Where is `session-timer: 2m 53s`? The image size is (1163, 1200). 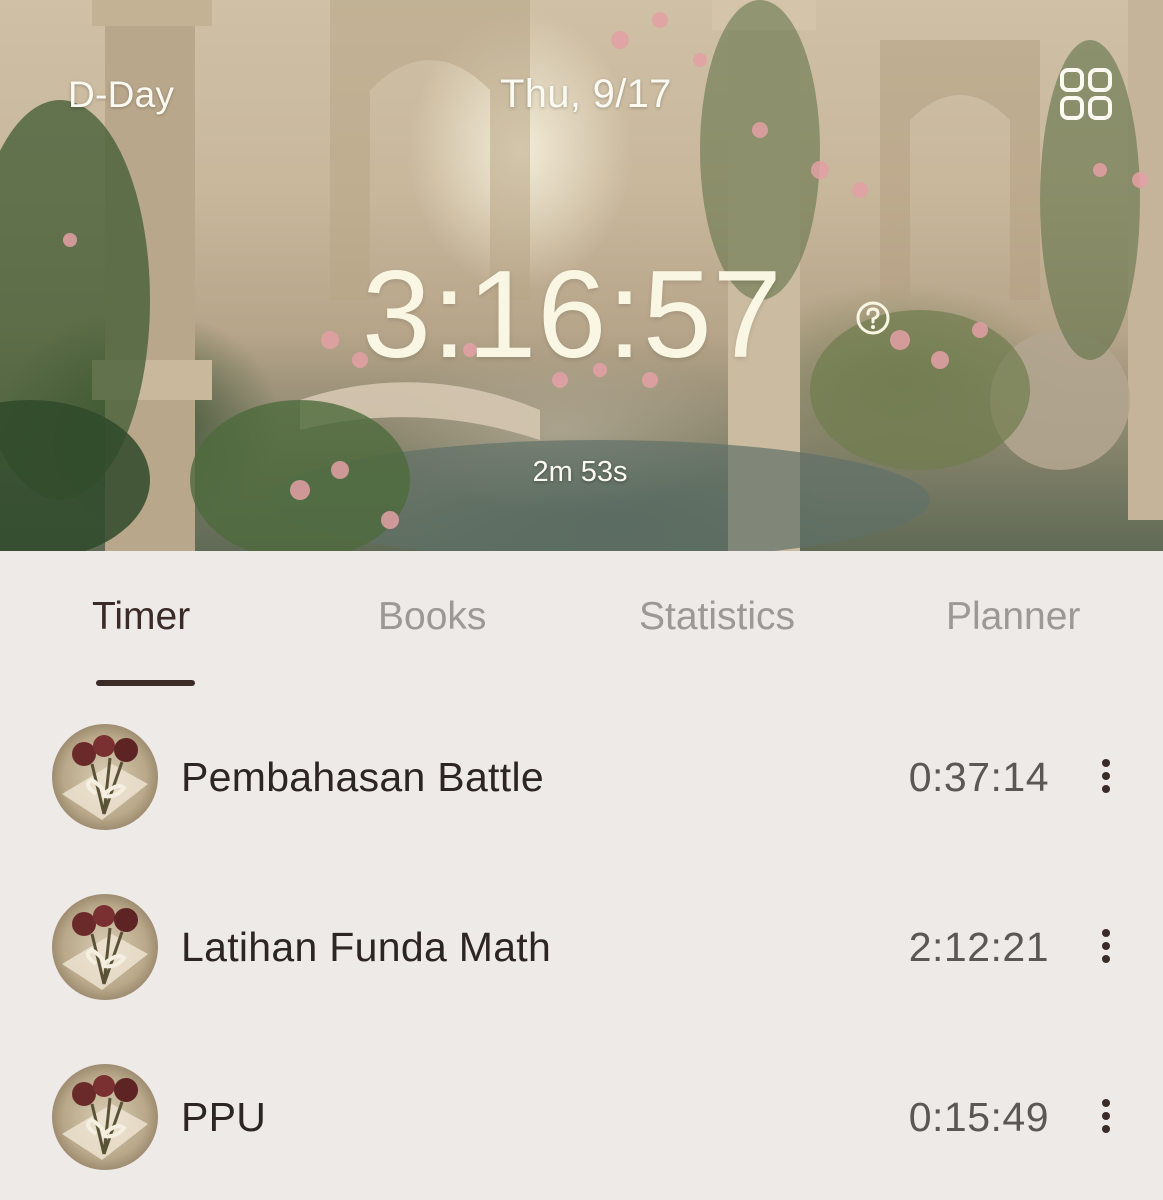
session-timer: 2m 53s is located at coordinates (580, 472).